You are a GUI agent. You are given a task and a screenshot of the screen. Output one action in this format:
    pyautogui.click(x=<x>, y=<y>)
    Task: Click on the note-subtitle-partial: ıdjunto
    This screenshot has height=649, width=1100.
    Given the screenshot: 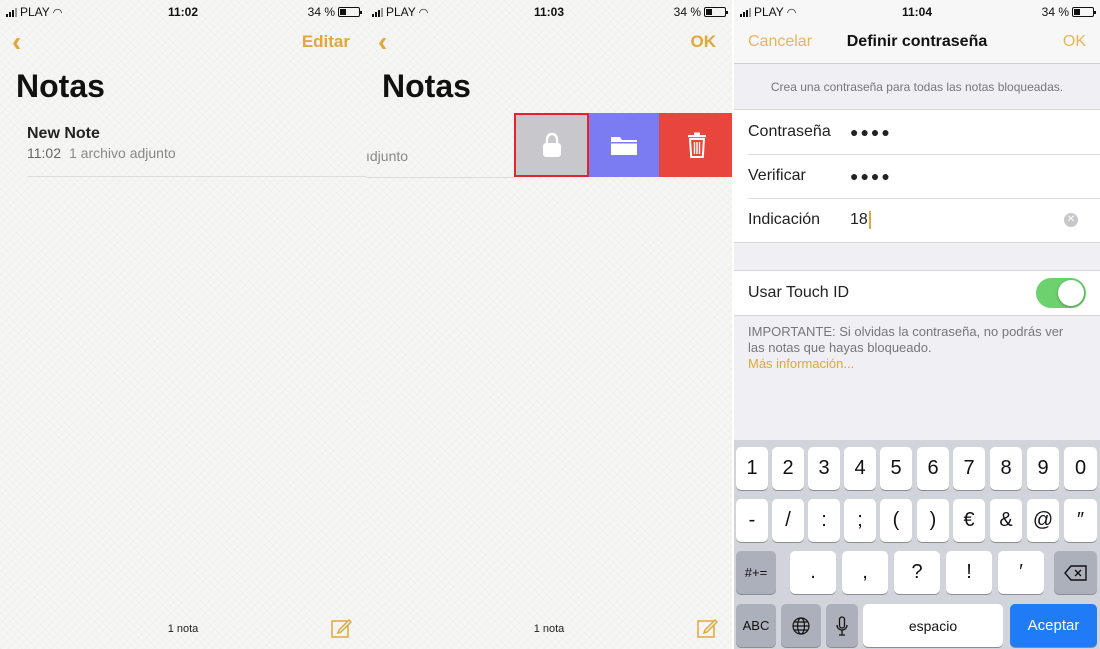 What is the action you would take?
    pyautogui.click(x=387, y=156)
    